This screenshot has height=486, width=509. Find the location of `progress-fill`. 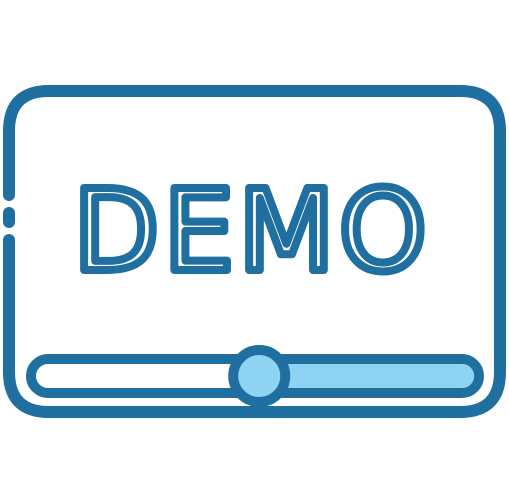

progress-fill is located at coordinates (366, 376).